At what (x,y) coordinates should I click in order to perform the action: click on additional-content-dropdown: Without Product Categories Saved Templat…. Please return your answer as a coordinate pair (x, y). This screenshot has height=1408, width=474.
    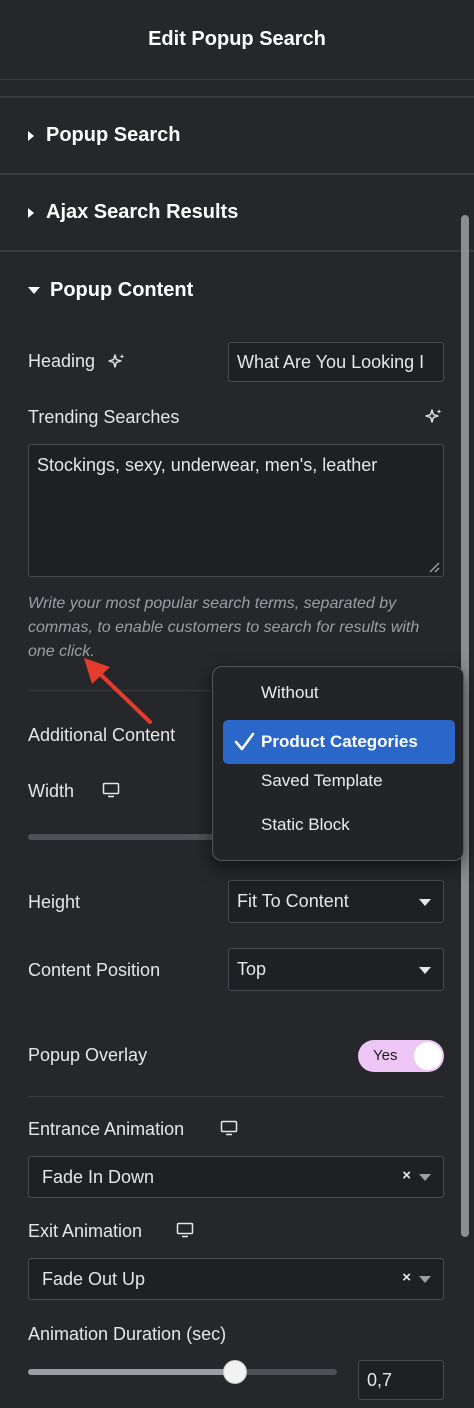
    Looking at the image, I should click on (338, 763).